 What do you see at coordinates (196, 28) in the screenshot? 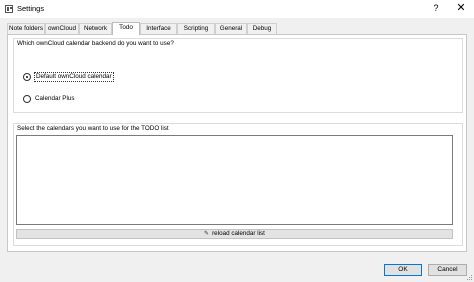
I see `tab-scripting: Scripting` at bounding box center [196, 28].